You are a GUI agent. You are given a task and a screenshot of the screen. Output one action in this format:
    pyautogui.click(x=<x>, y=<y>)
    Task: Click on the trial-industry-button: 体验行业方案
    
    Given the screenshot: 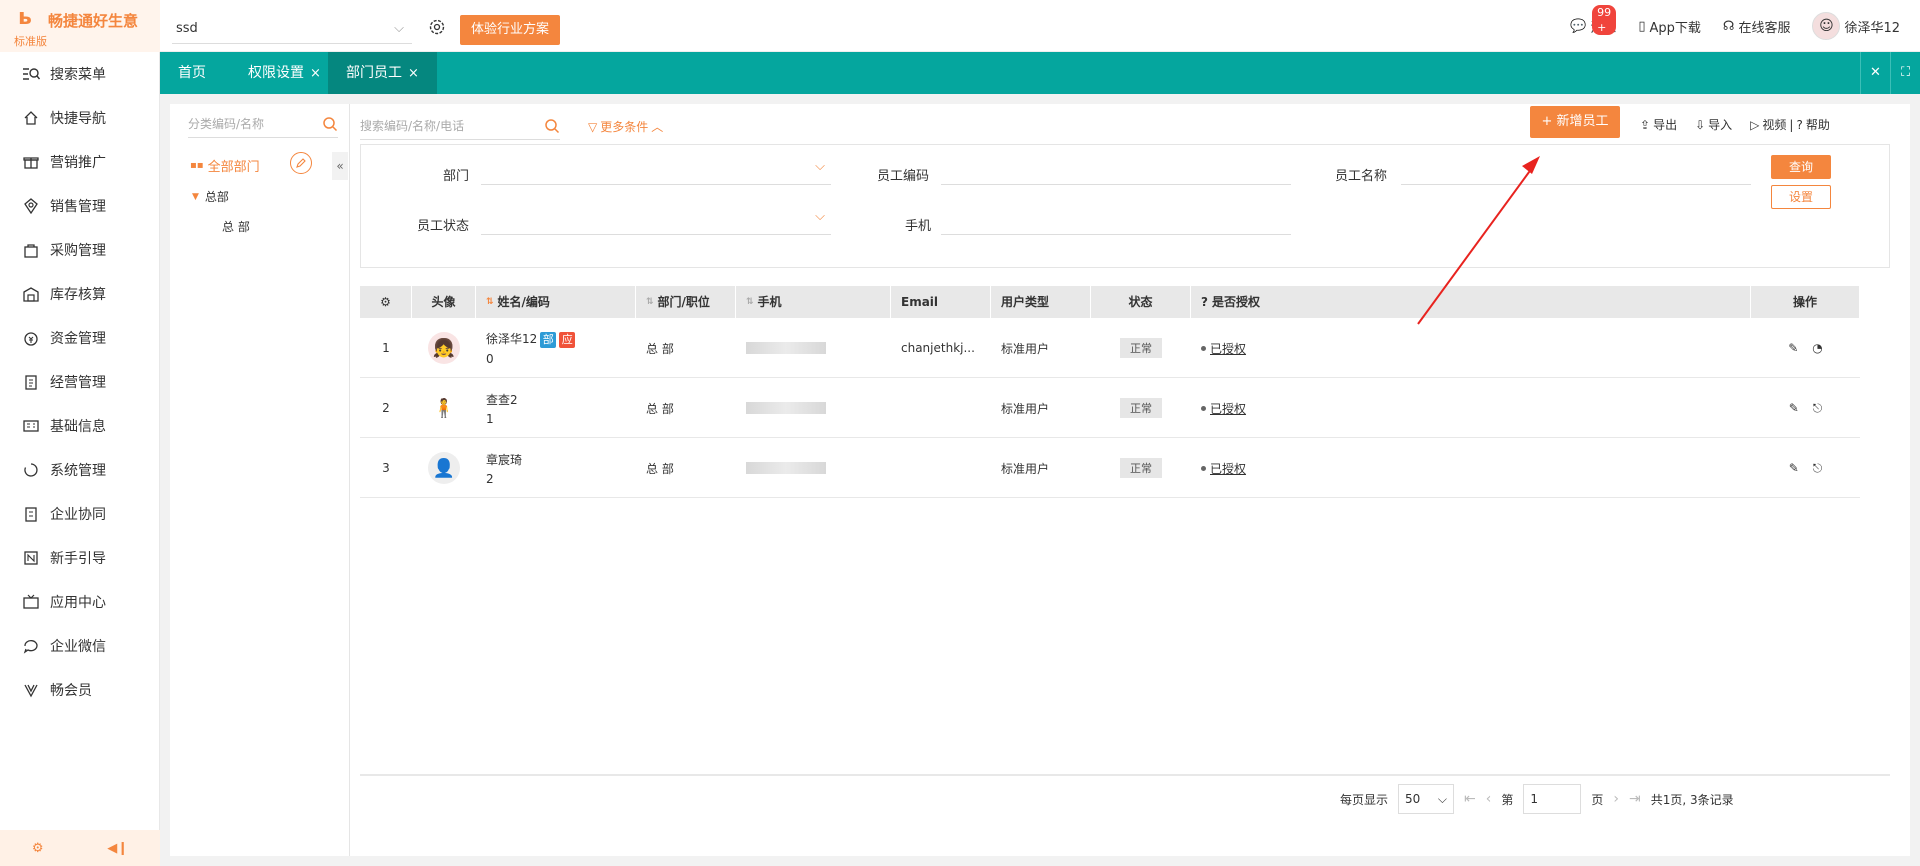 What is the action you would take?
    pyautogui.click(x=510, y=30)
    